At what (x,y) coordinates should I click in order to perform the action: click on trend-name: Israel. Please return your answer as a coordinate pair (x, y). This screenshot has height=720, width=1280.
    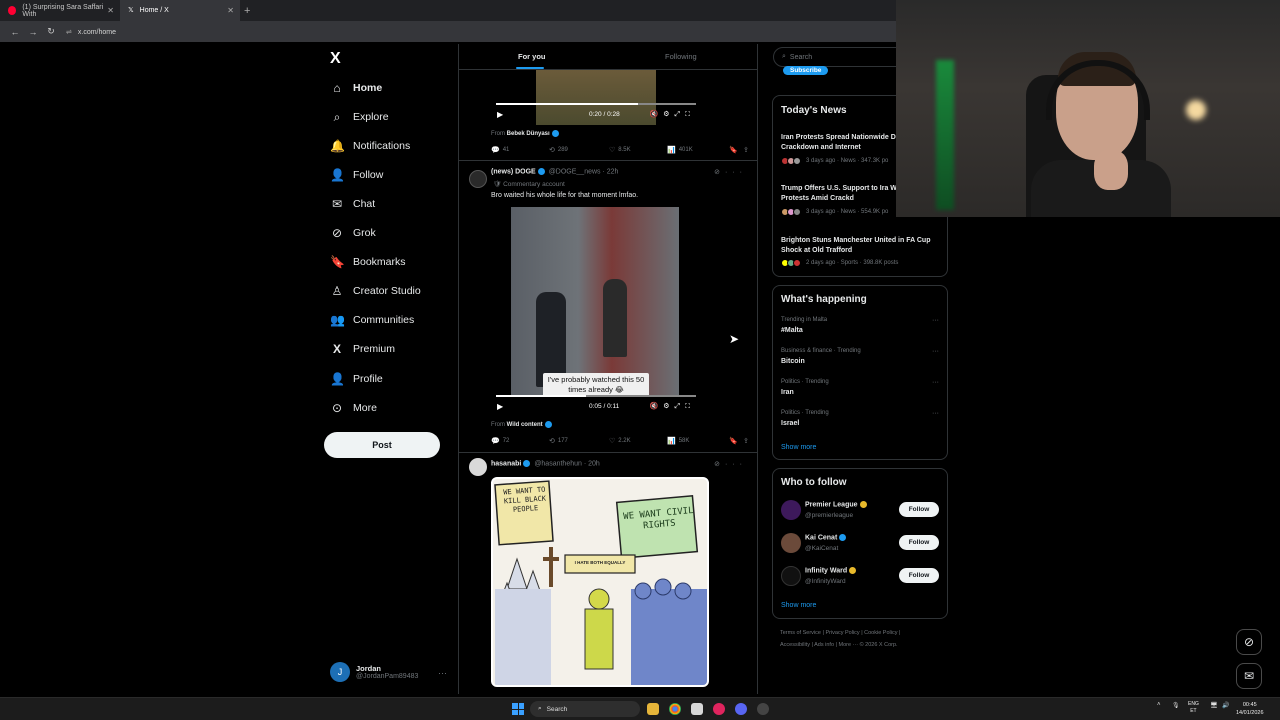
    Looking at the image, I should click on (790, 423).